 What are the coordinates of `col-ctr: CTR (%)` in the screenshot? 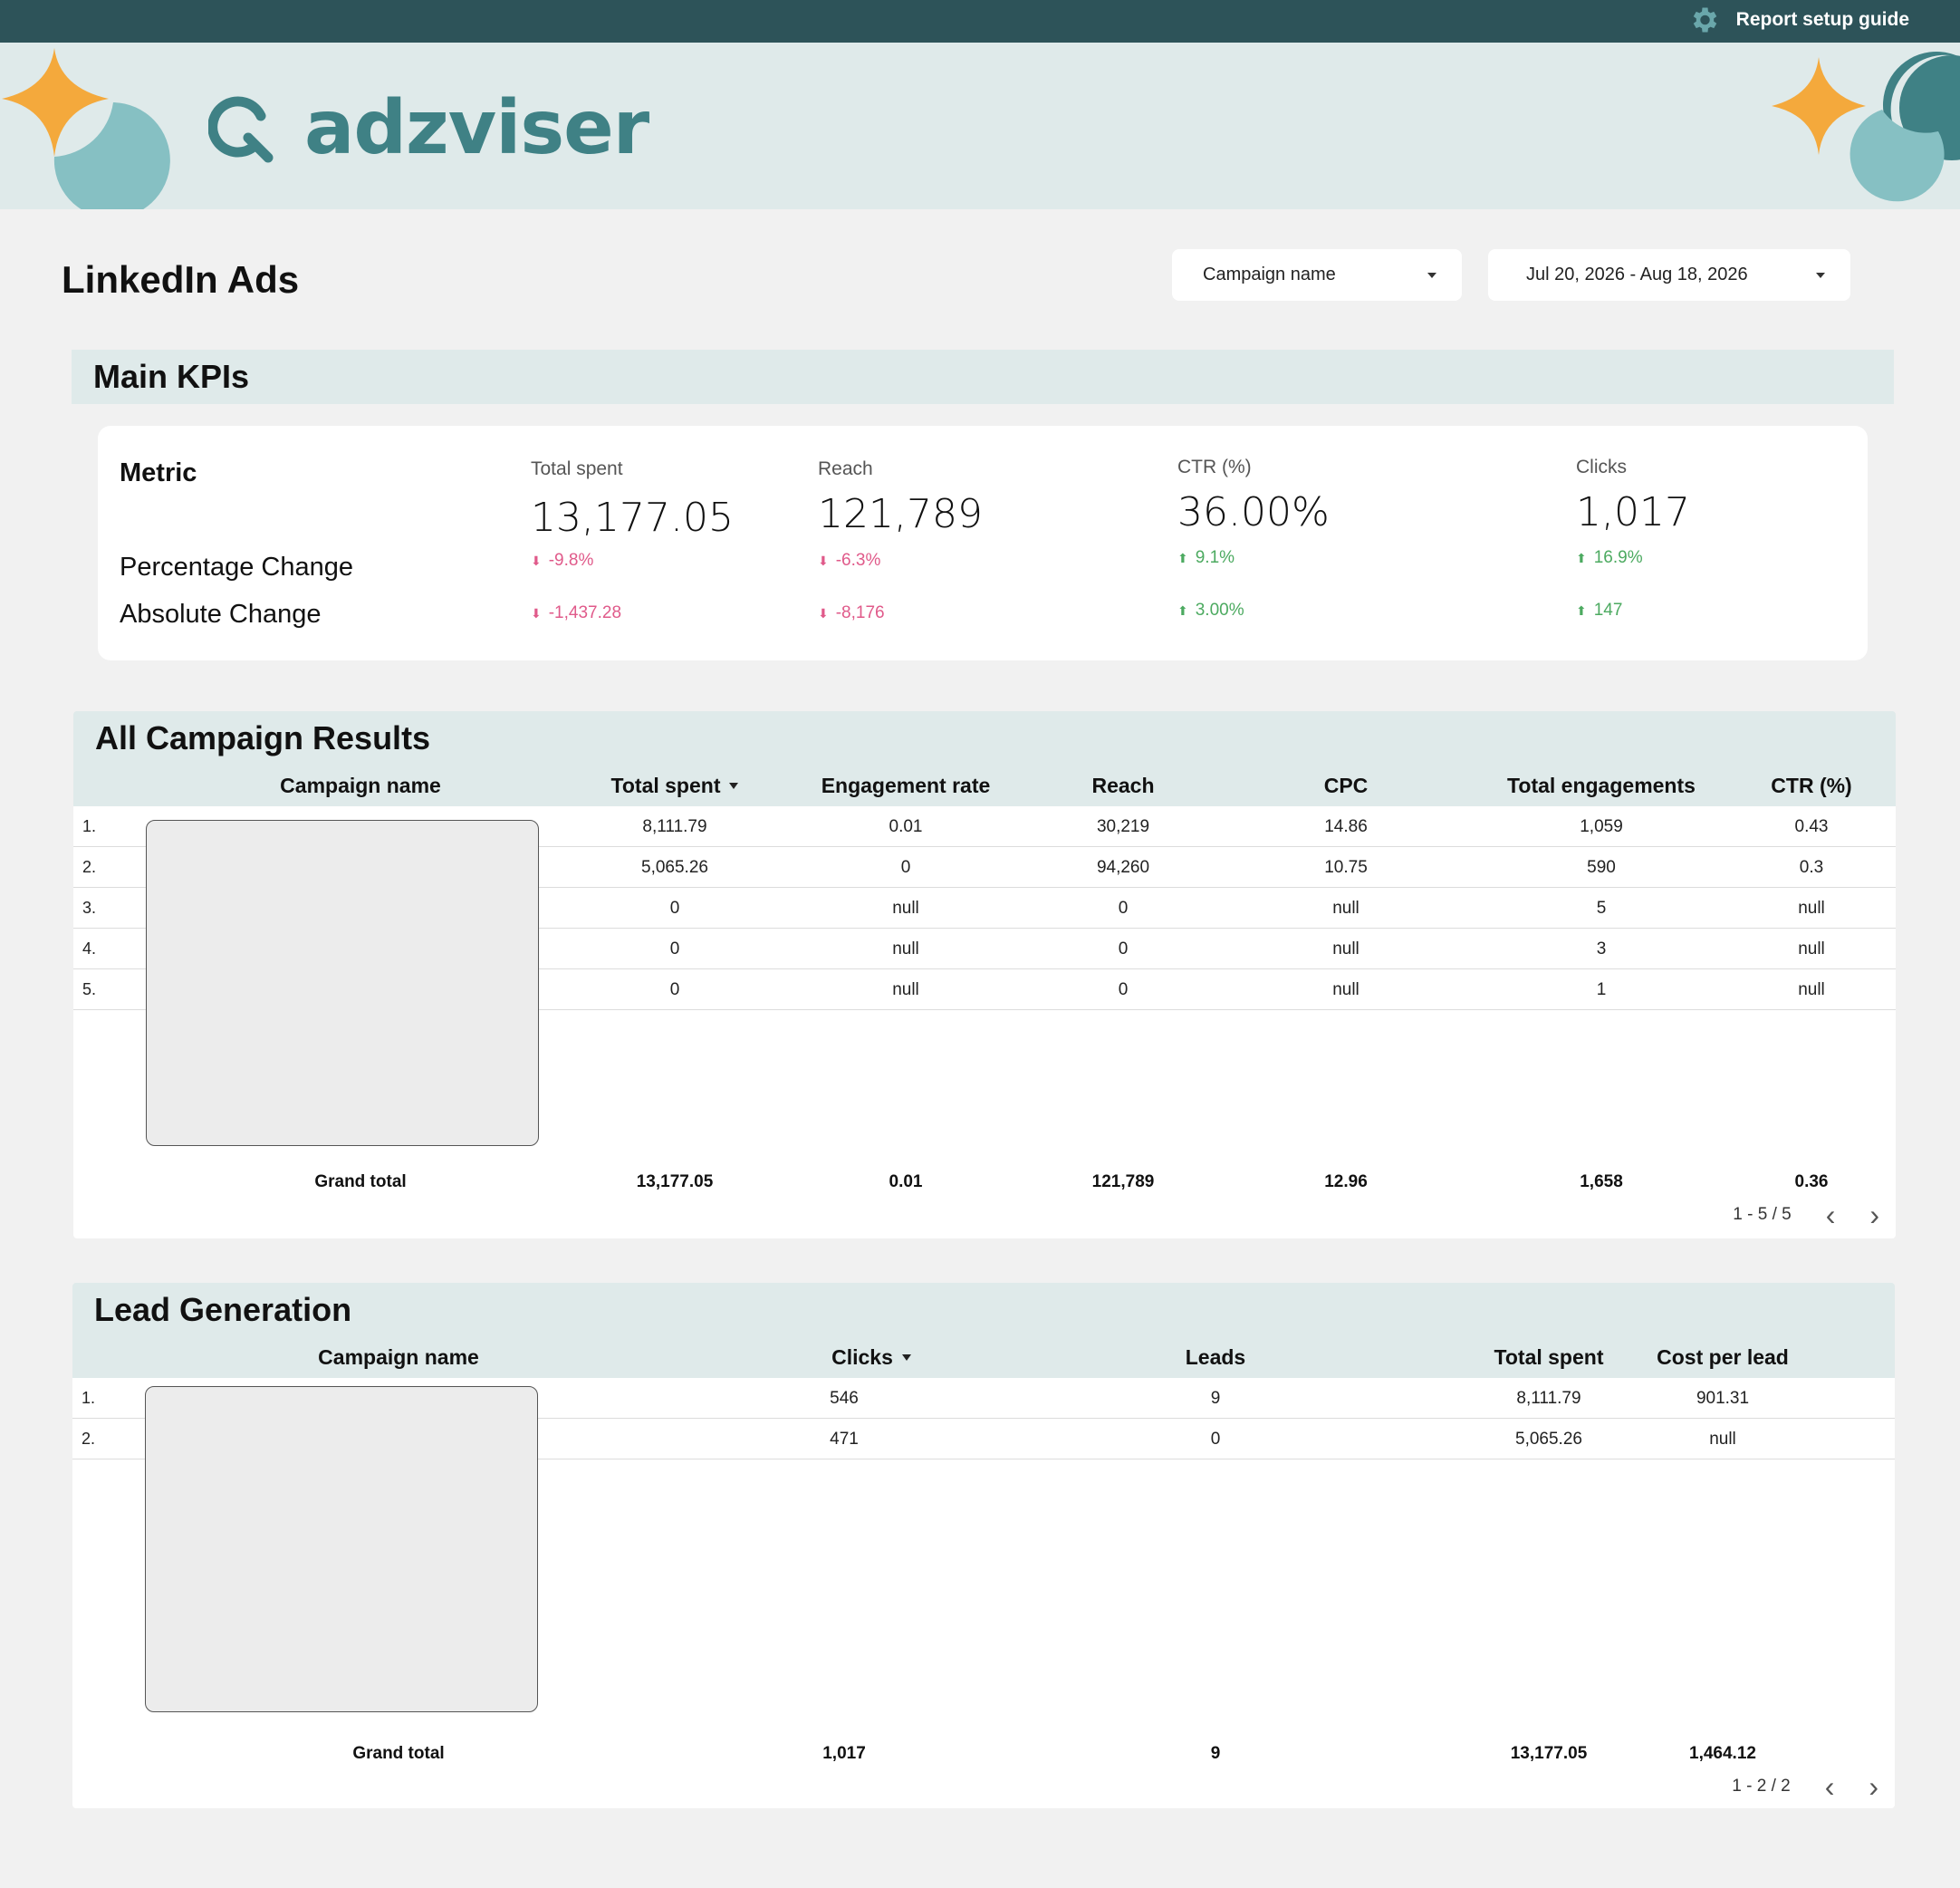 It's located at (1811, 786).